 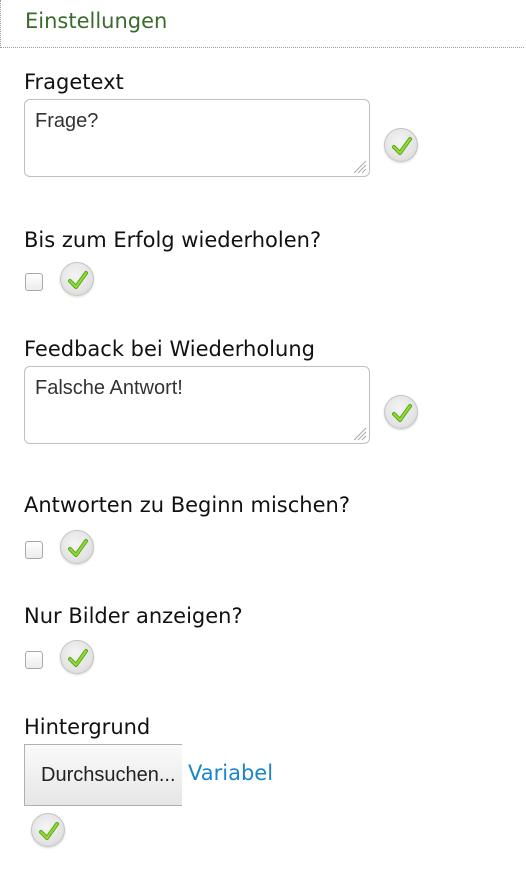 I want to click on antworten-mischen-checkbox, so click(x=34, y=550).